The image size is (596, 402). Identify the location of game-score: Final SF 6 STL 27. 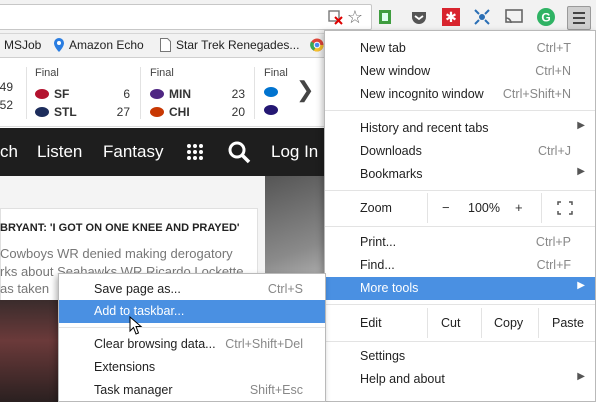
(83, 93).